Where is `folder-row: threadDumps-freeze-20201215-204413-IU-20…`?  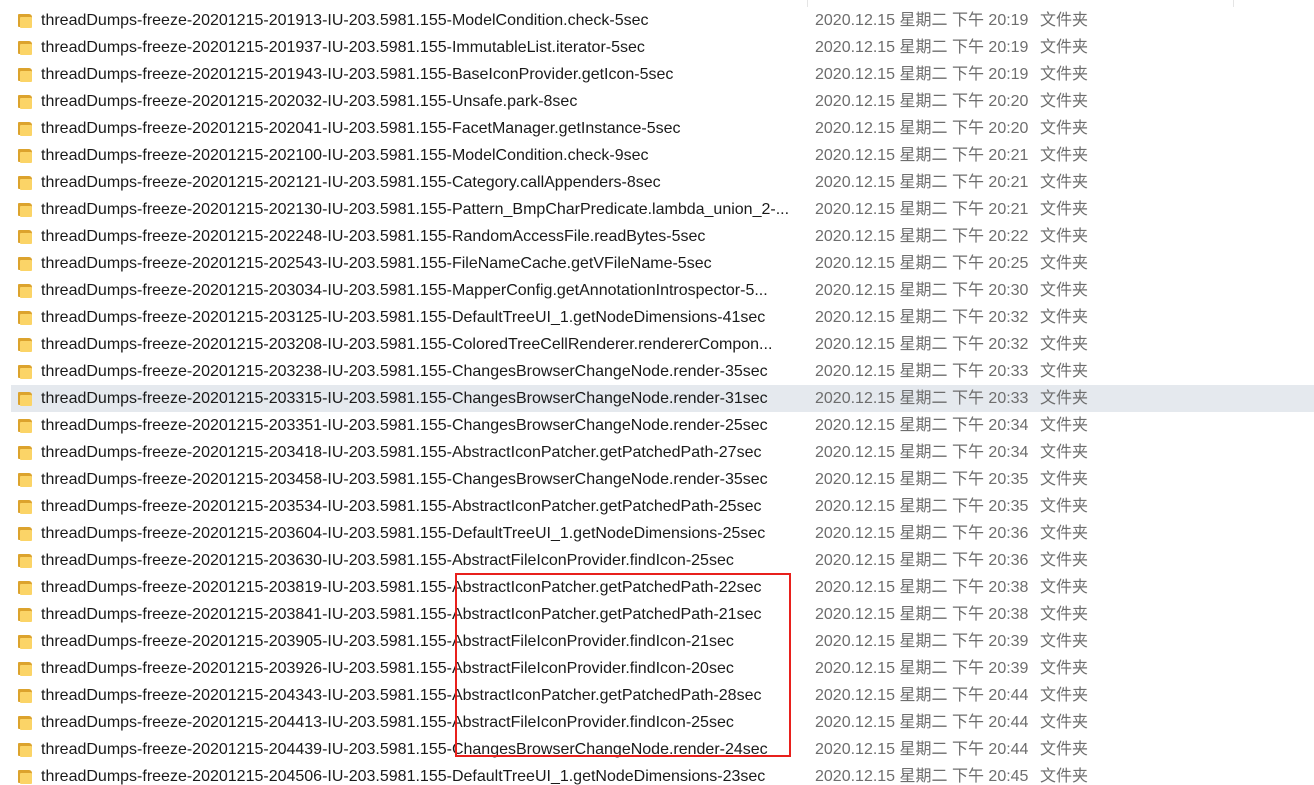
folder-row: threadDumps-freeze-20201215-204413-IU-20… is located at coordinates (662, 722).